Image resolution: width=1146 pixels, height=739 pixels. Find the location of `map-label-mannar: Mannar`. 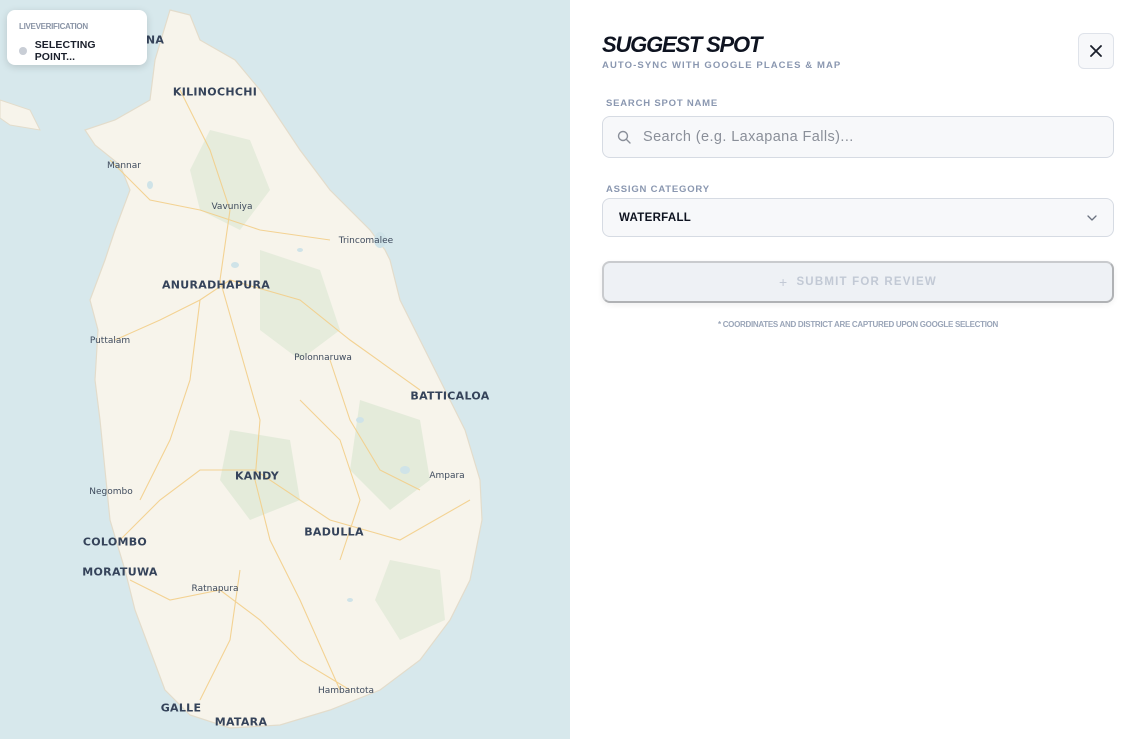

map-label-mannar: Mannar is located at coordinates (124, 166).